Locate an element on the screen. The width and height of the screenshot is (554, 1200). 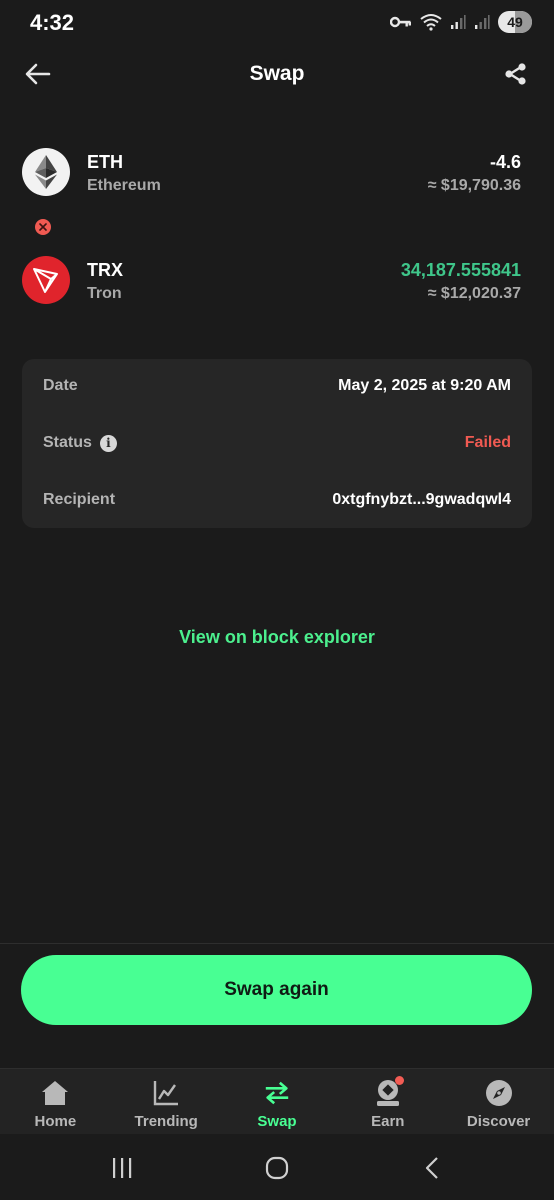
home-circle-icon is located at coordinates (277, 1168).